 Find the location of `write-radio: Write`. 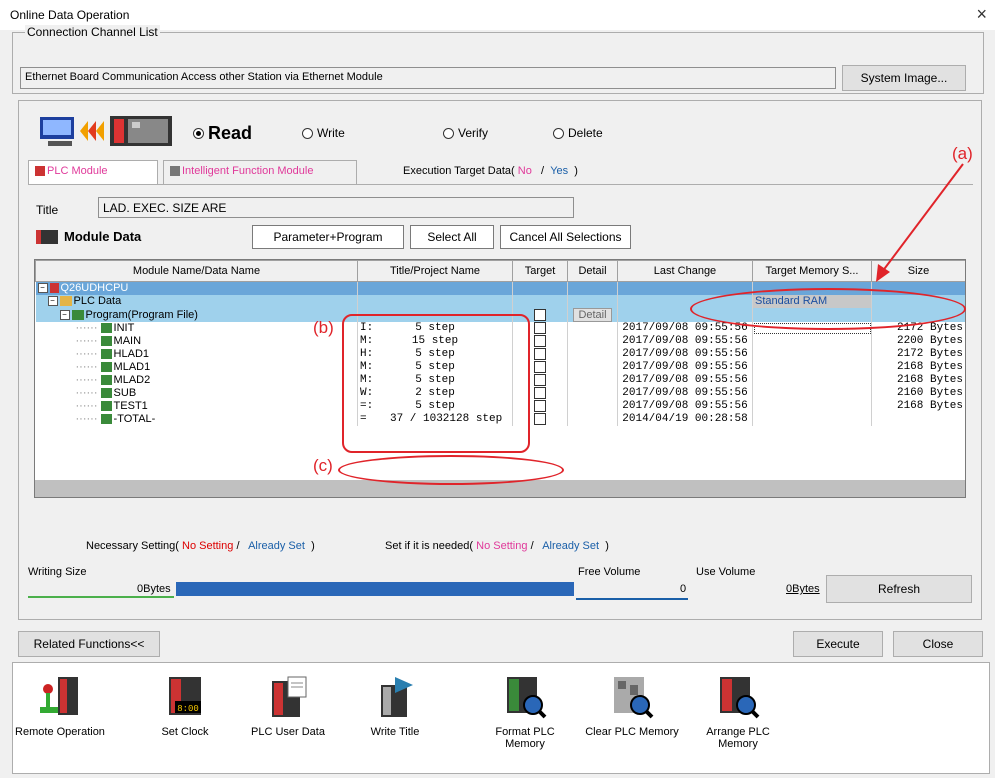

write-radio: Write is located at coordinates (323, 133).